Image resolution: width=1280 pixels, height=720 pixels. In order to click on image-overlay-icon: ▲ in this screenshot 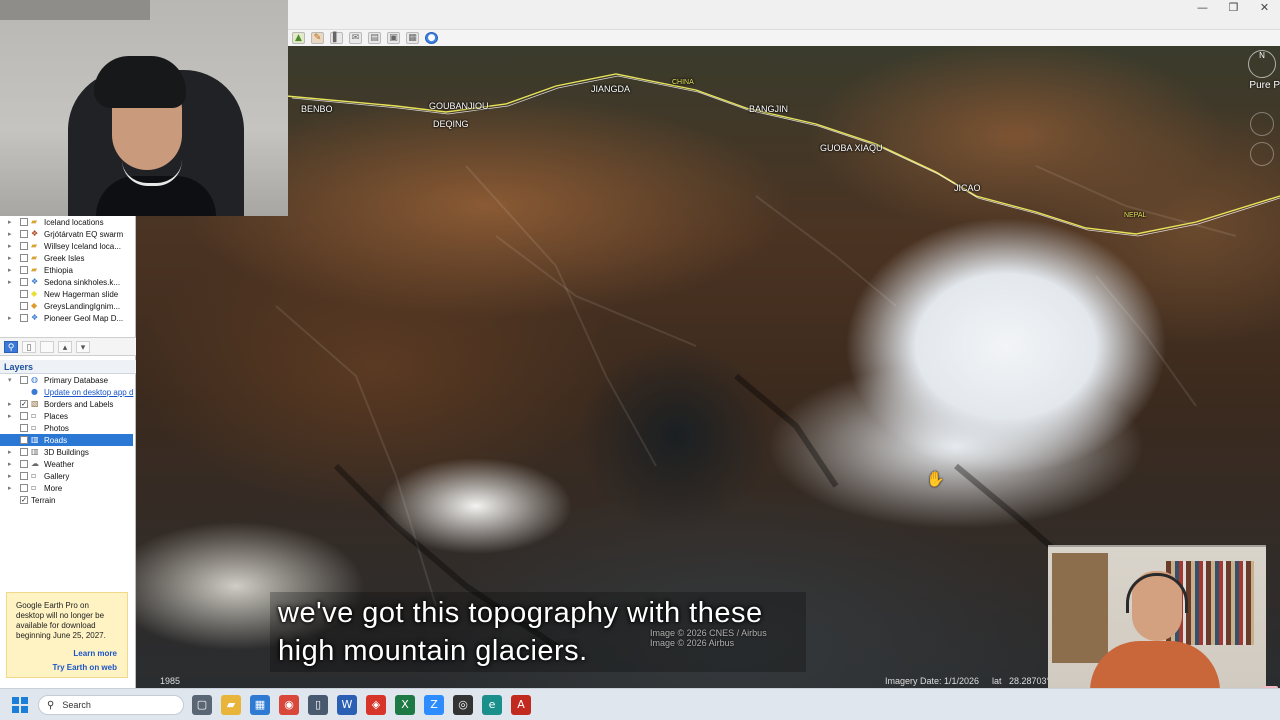, I will do `click(298, 38)`.